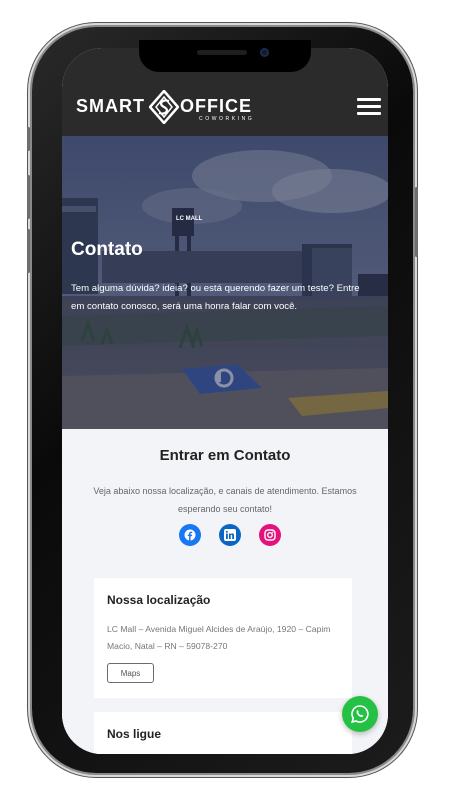 This screenshot has height=802, width=450. I want to click on linkedin-icon, so click(230, 535).